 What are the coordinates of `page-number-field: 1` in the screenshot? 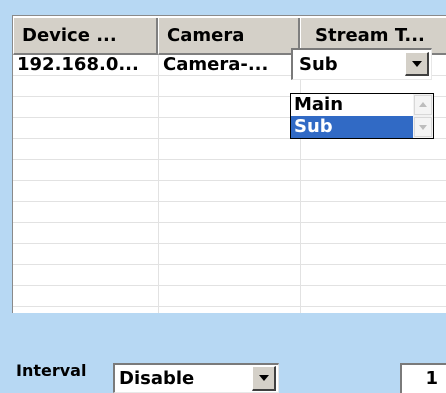 It's located at (423, 378).